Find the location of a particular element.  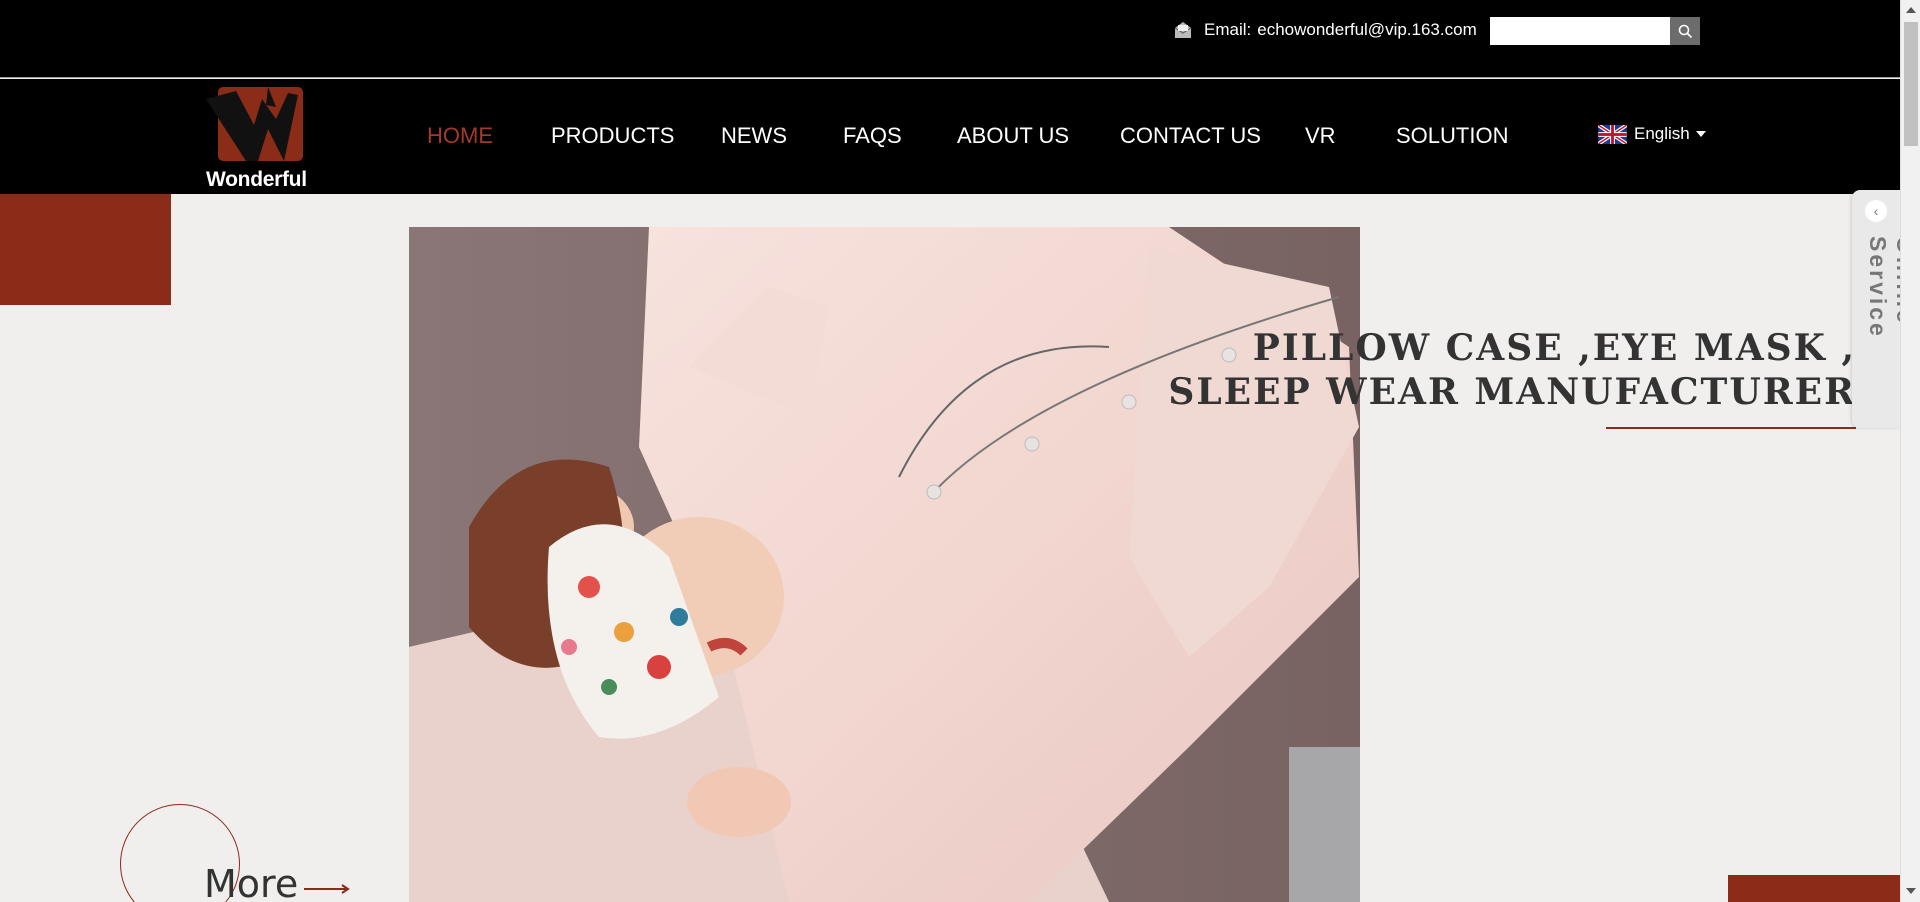

logo: Wonderful is located at coordinates (256, 139).